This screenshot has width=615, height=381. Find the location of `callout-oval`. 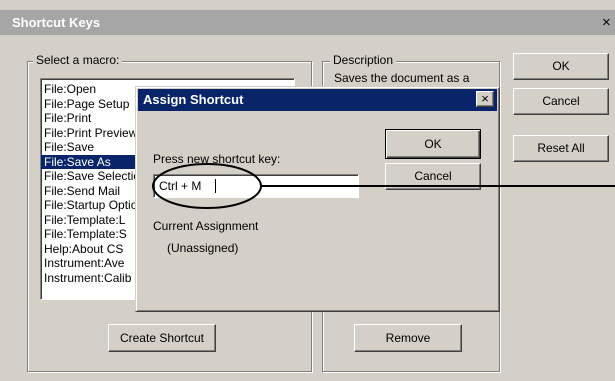

callout-oval is located at coordinates (207, 186).